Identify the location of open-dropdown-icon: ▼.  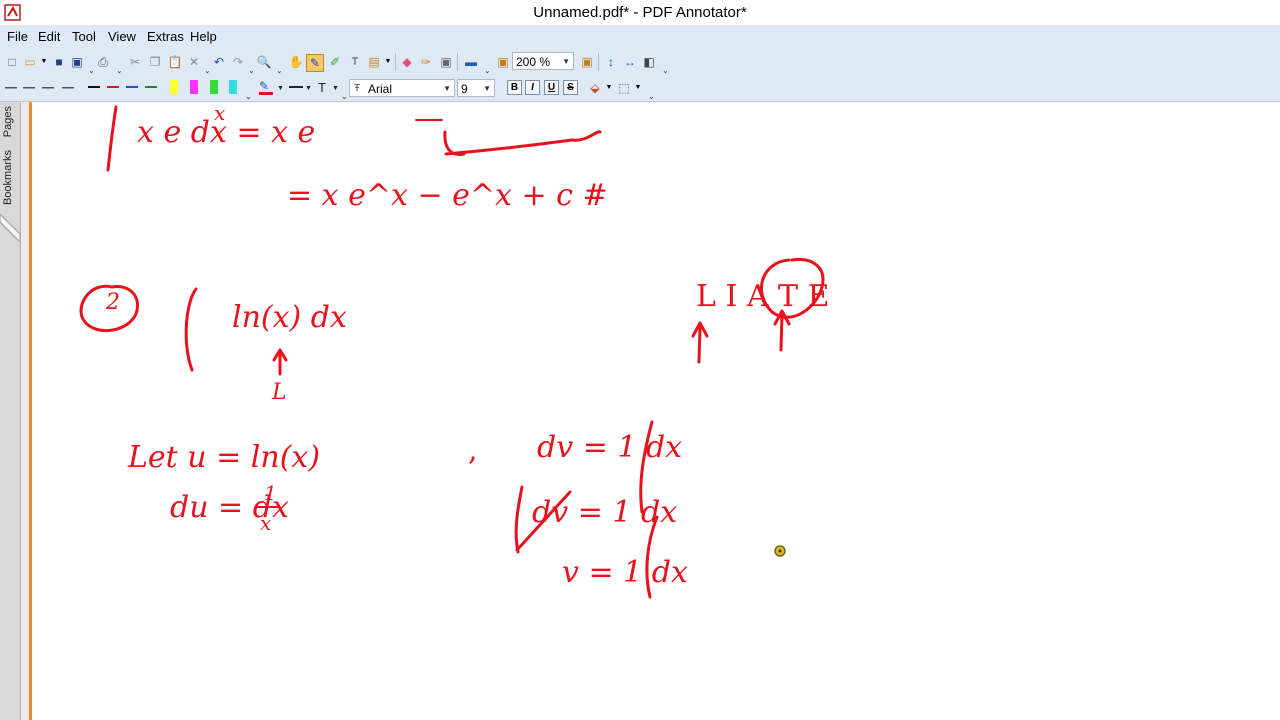
(44, 62).